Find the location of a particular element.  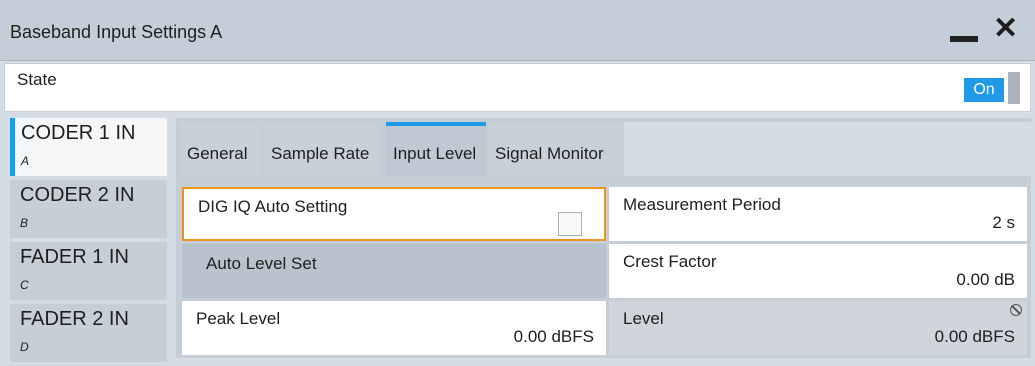

state-row: State On is located at coordinates (517, 87).